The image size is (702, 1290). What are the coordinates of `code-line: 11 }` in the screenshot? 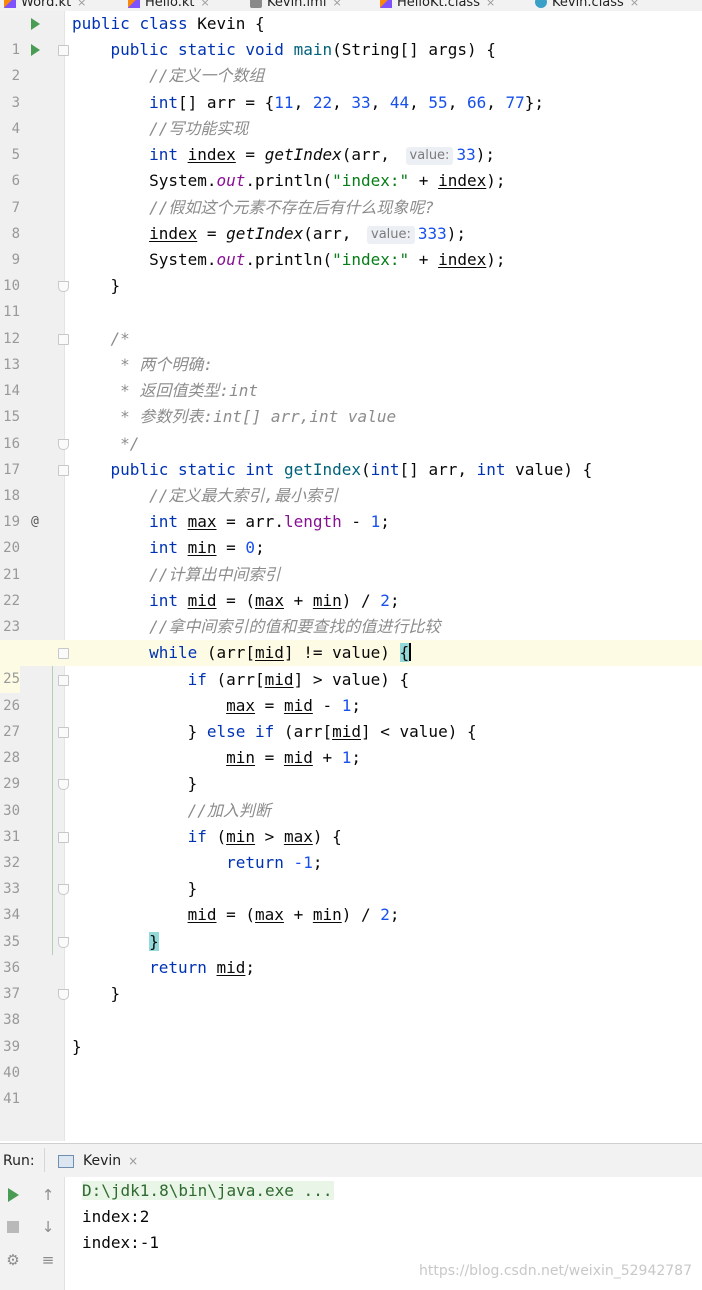 It's located at (351, 296).